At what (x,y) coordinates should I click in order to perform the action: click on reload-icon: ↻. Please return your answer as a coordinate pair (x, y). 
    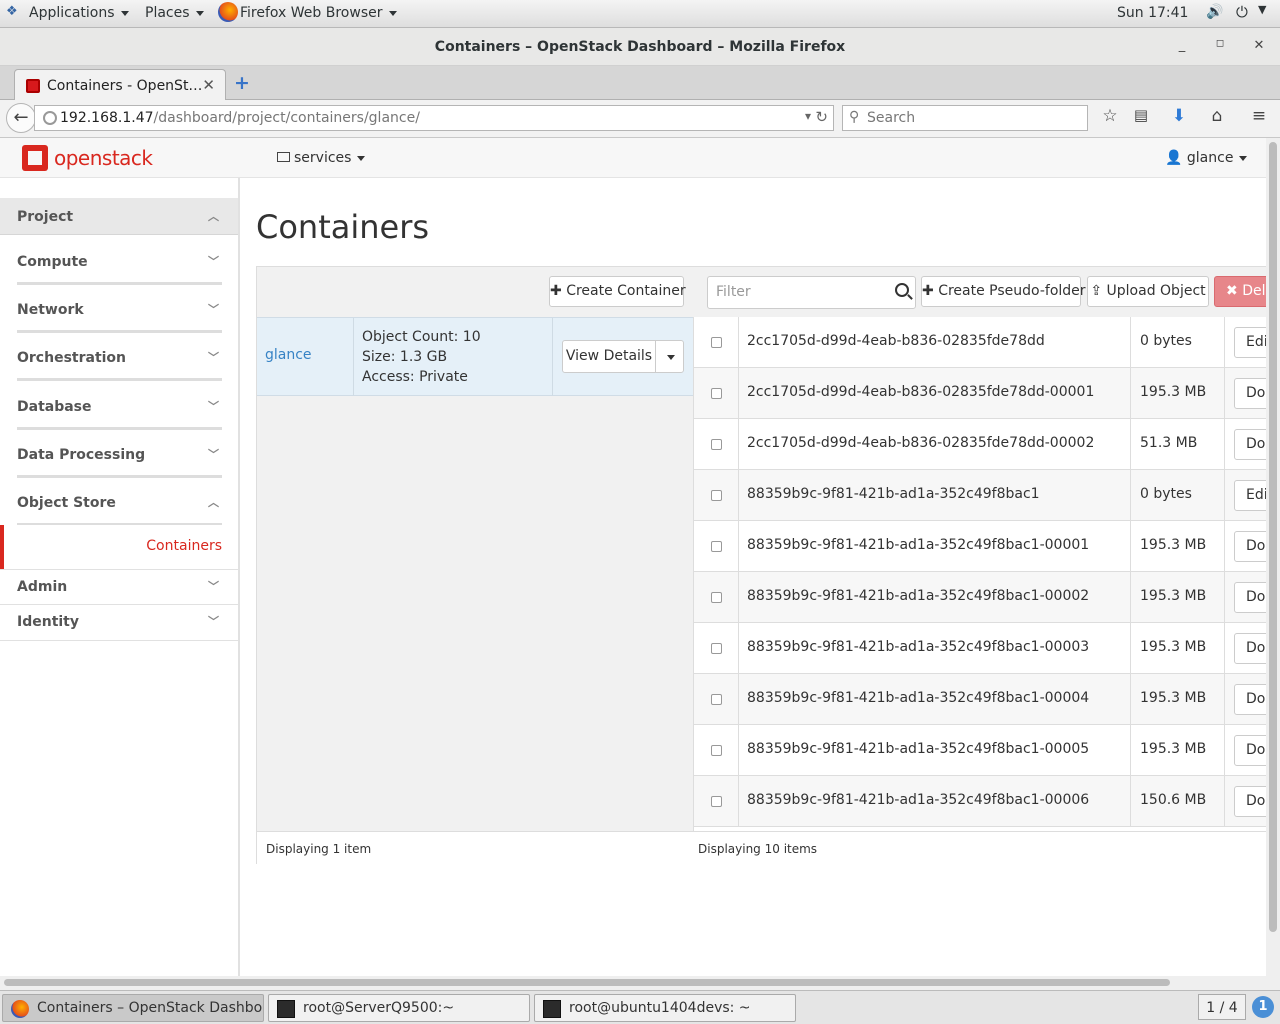
    Looking at the image, I should click on (821, 117).